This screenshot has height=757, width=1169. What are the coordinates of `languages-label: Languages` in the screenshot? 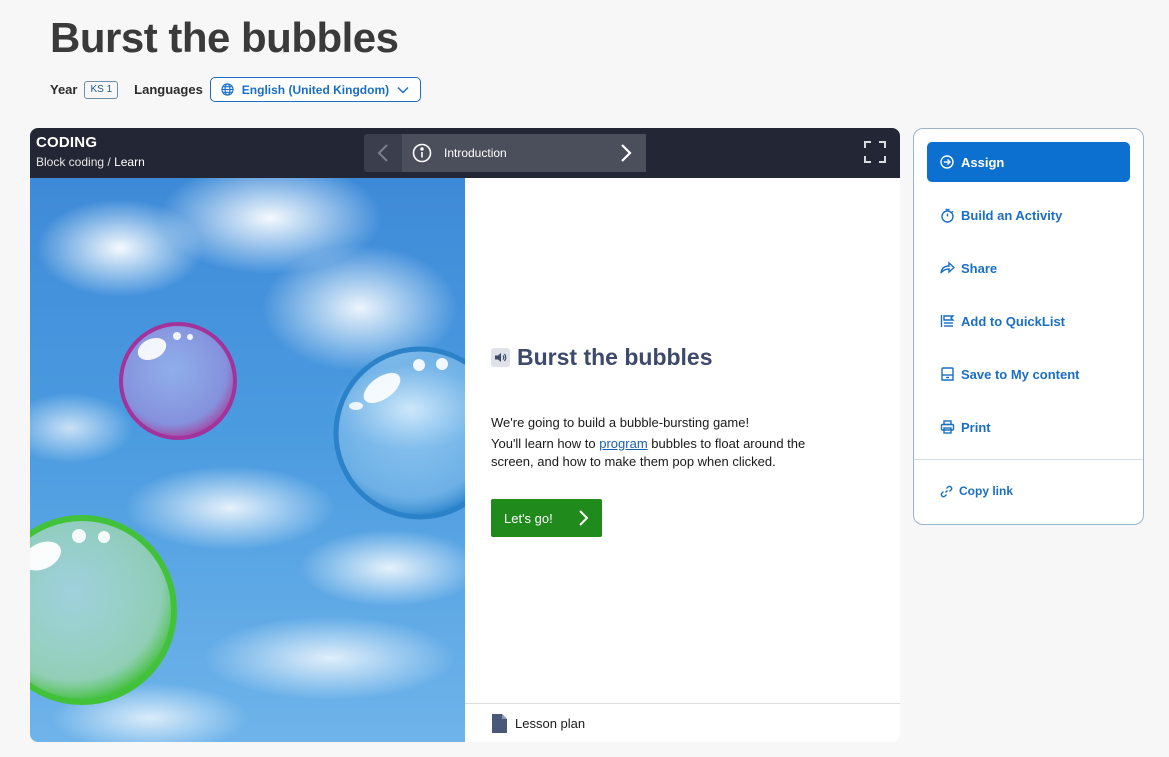 It's located at (168, 89).